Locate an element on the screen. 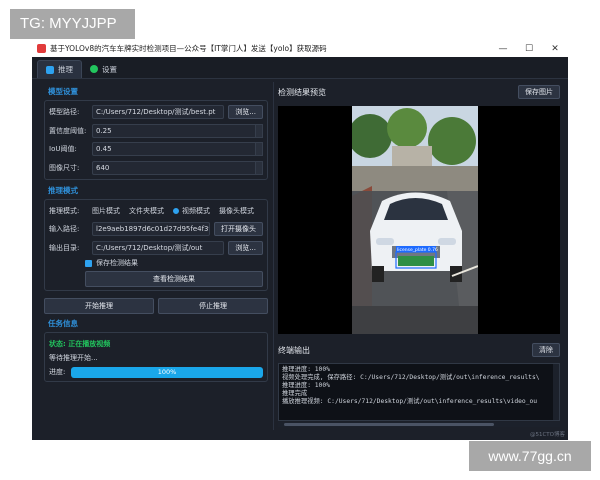  clear-terminal-button: 清除 is located at coordinates (546, 350).